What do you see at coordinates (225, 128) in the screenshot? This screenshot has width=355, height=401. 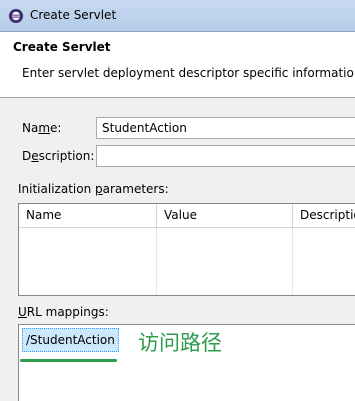 I see `name-field: StudentAction` at bounding box center [225, 128].